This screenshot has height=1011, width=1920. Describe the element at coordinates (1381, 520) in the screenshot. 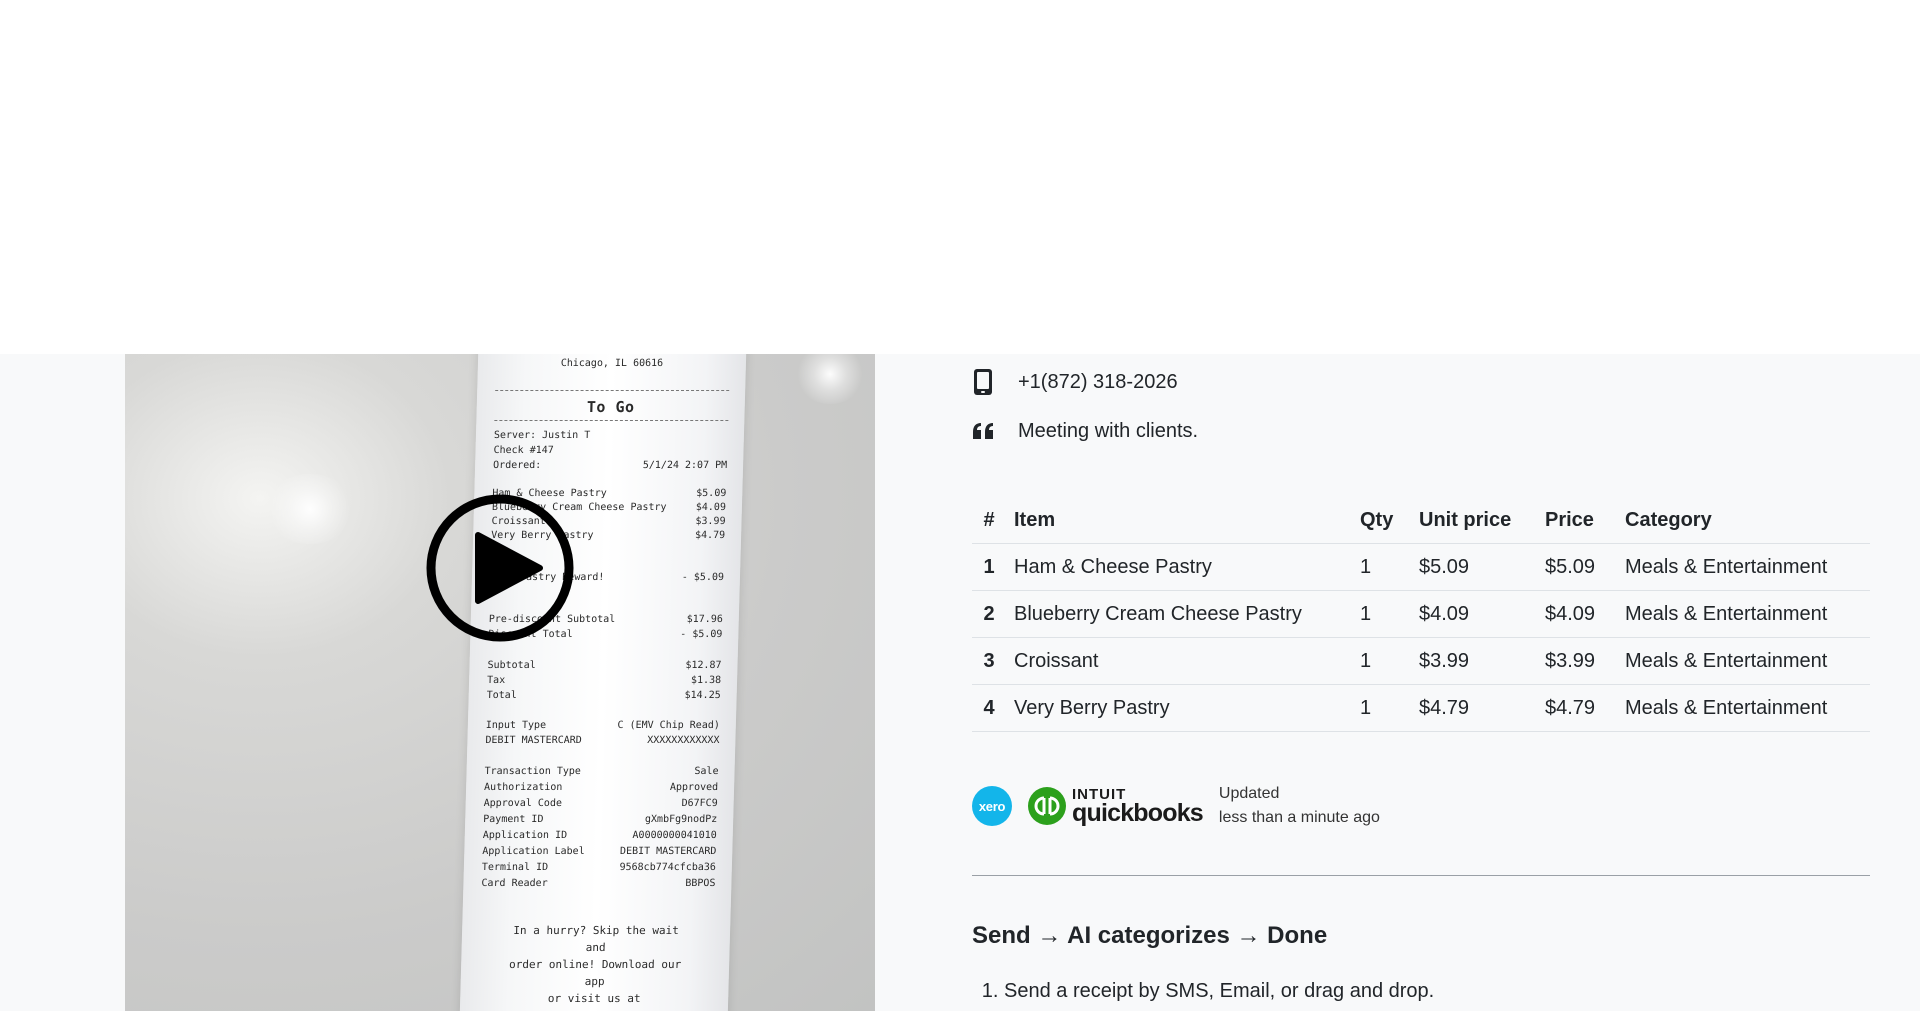

I see `col-header-qty: Qty` at that location.